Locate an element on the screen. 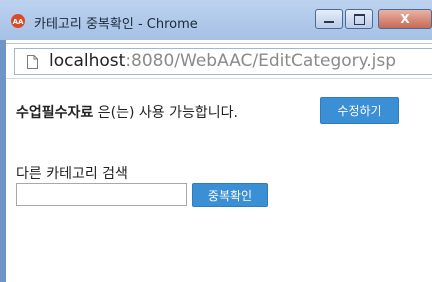 The height and width of the screenshot is (282, 432). category-name: 수업필수자료 is located at coordinates (55, 113).